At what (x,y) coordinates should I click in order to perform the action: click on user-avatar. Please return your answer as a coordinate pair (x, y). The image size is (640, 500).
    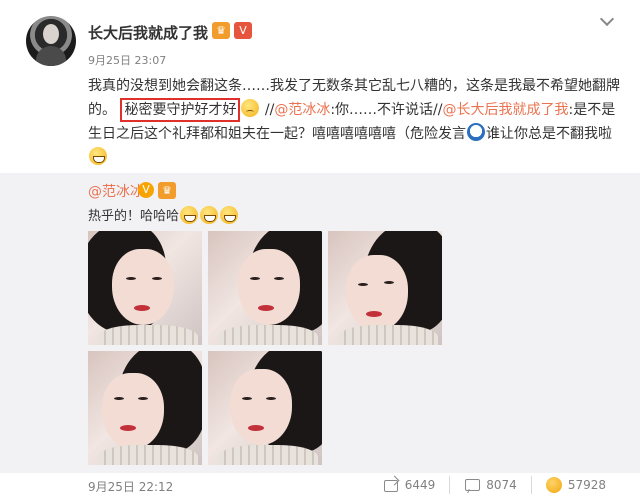
    Looking at the image, I should click on (51, 41).